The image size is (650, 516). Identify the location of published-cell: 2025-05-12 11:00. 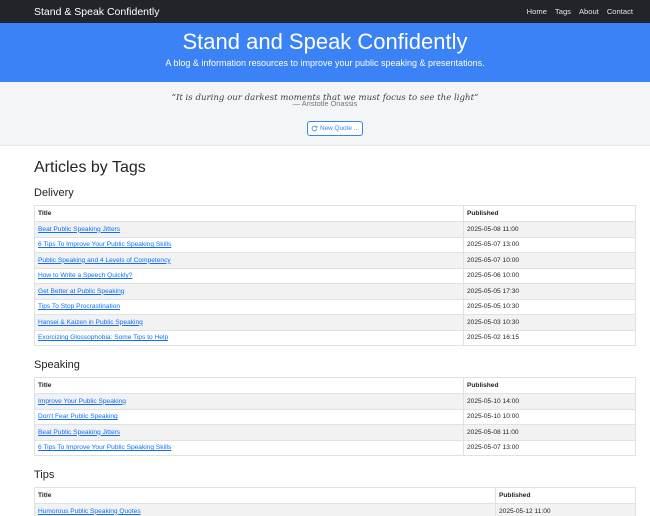
(565, 509).